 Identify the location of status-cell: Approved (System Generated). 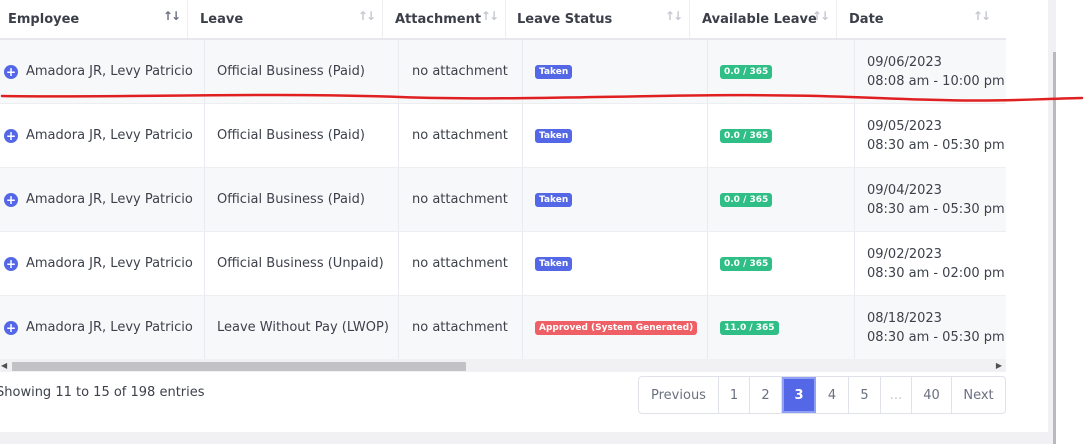
(620, 327).